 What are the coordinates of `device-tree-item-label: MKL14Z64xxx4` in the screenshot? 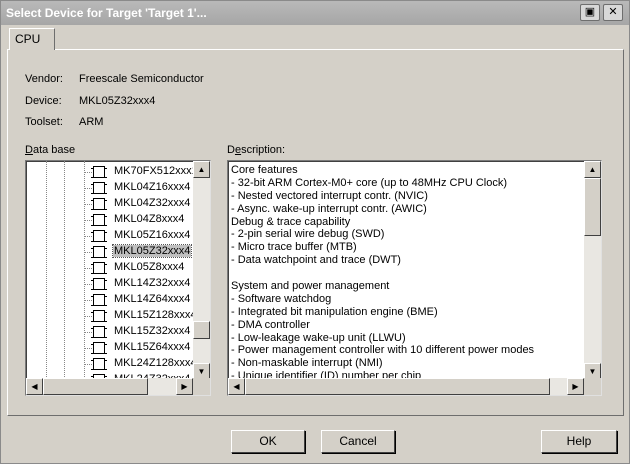 It's located at (152, 299).